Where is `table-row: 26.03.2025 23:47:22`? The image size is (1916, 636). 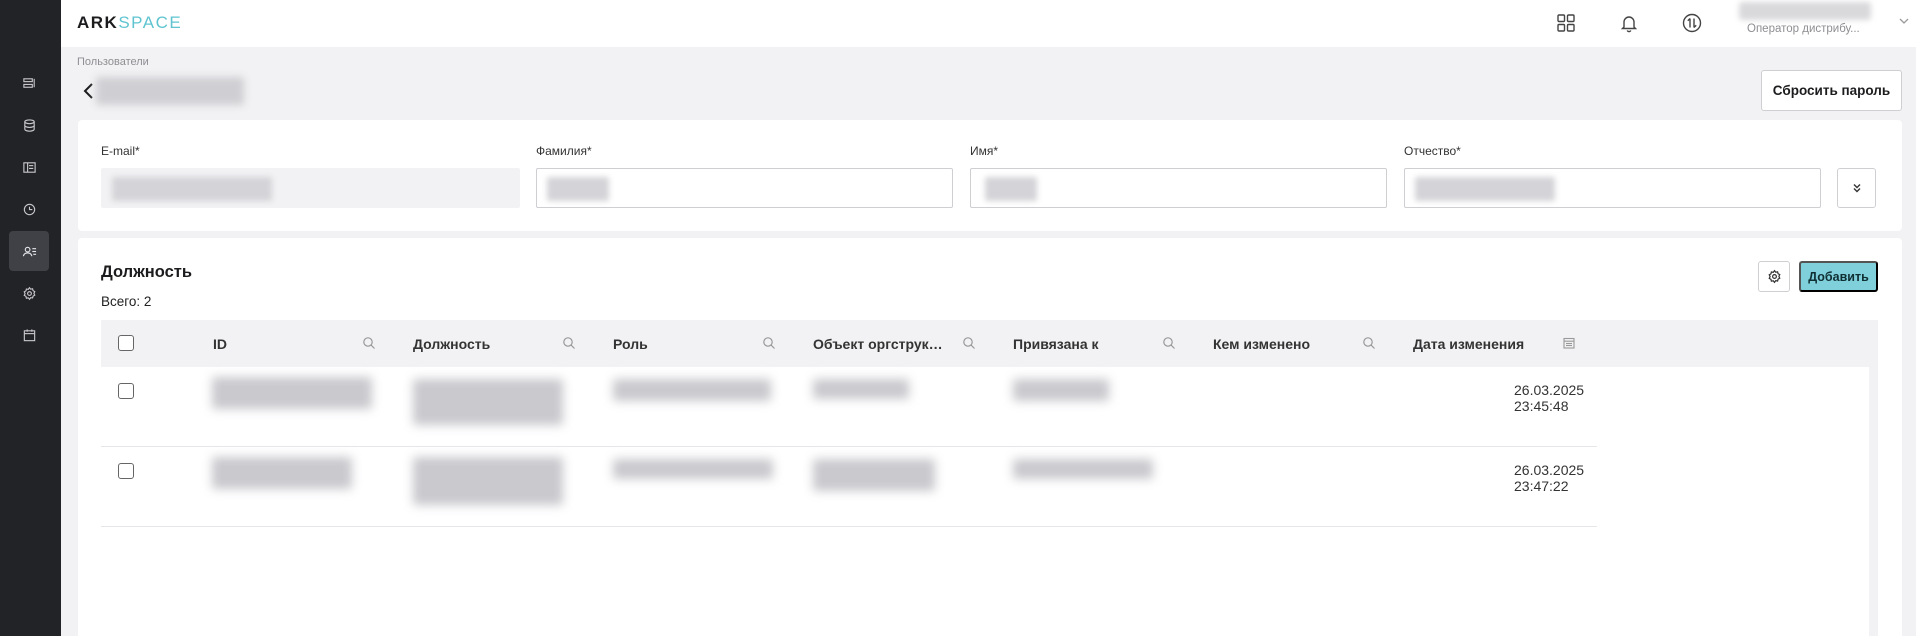
table-row: 26.03.2025 23:47:22 is located at coordinates (849, 487).